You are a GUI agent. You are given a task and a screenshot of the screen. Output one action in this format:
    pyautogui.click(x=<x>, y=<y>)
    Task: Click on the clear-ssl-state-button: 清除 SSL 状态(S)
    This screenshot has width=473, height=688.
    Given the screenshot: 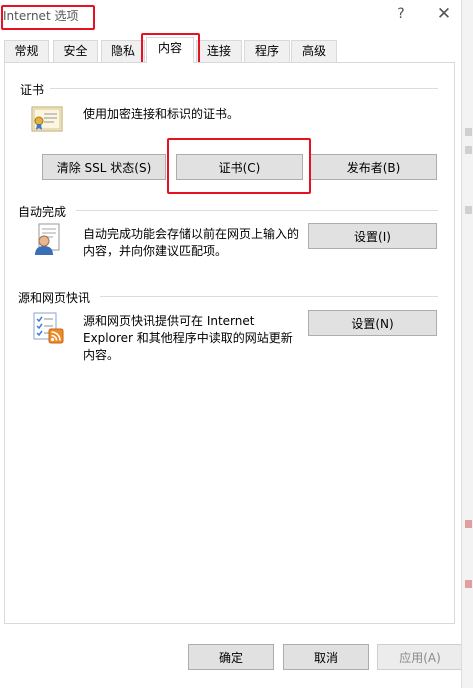 What is the action you would take?
    pyautogui.click(x=104, y=167)
    